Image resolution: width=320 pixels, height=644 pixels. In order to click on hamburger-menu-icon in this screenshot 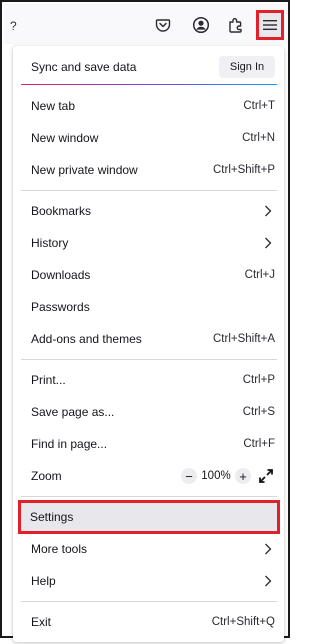, I will do `click(270, 25)`.